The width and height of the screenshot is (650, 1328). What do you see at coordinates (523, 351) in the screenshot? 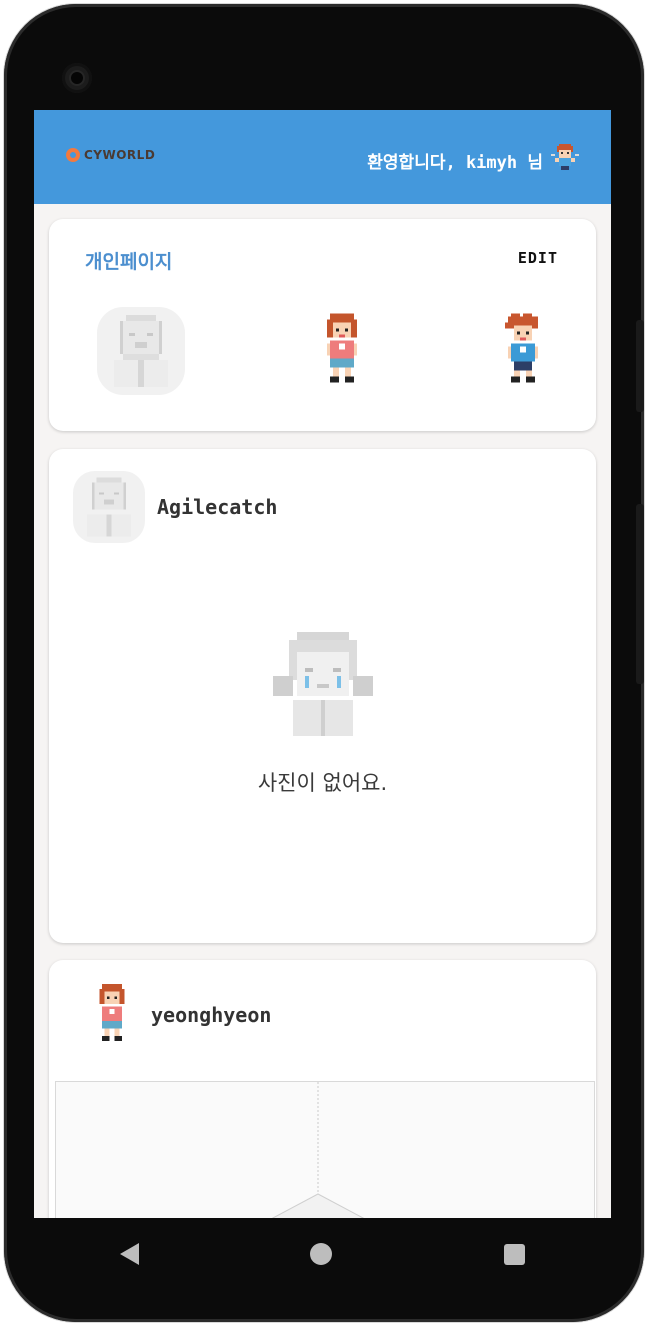
I see `boy-minime-icon` at bounding box center [523, 351].